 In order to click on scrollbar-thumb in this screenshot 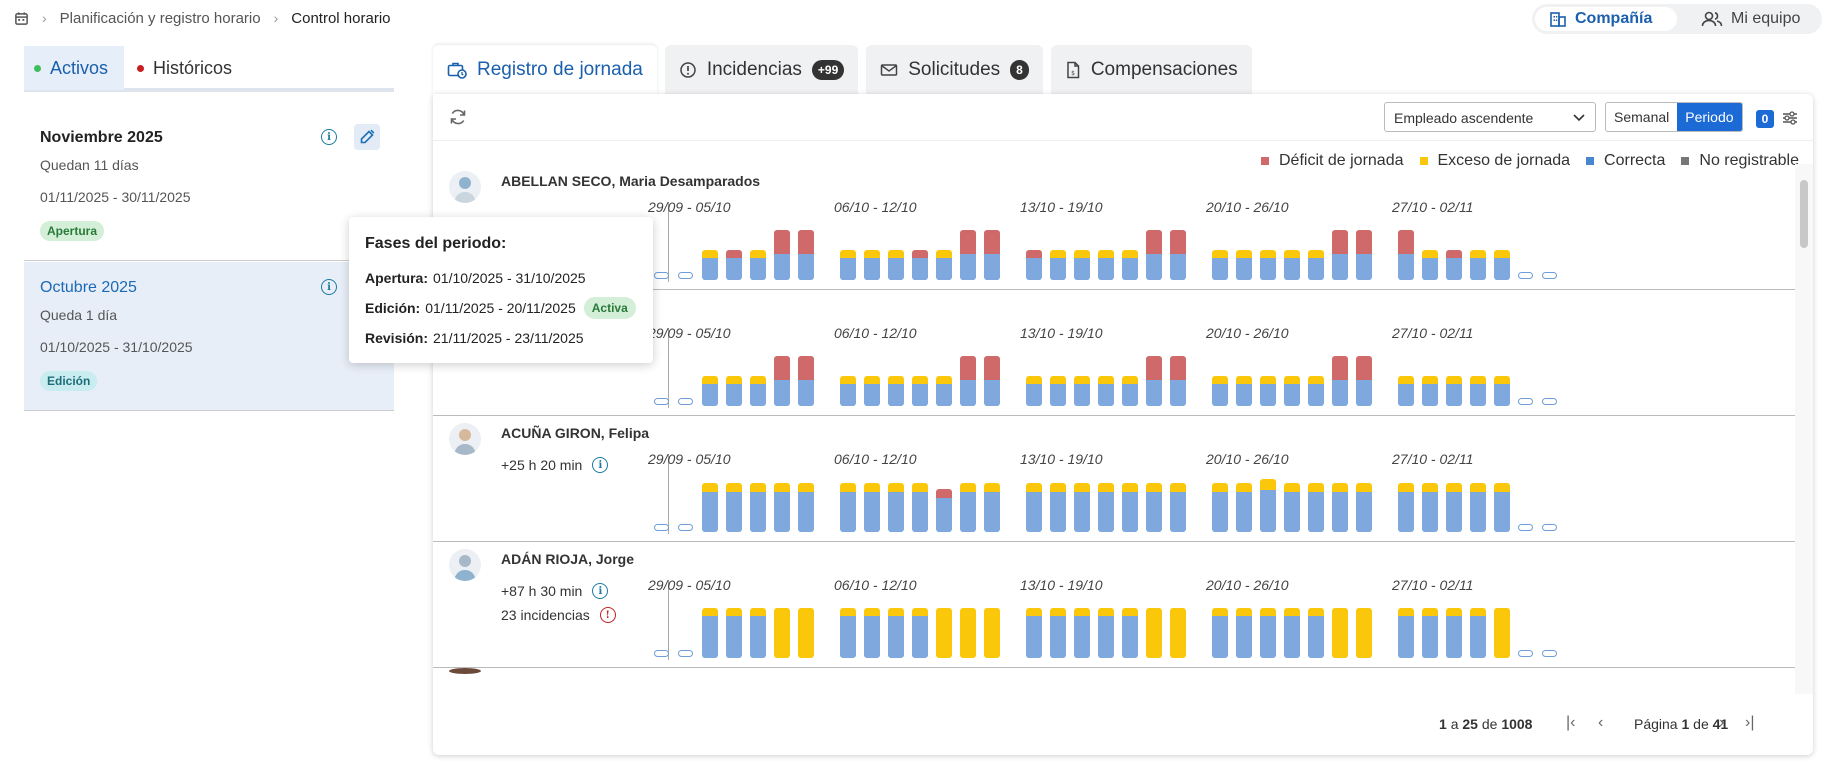, I will do `click(1804, 214)`.